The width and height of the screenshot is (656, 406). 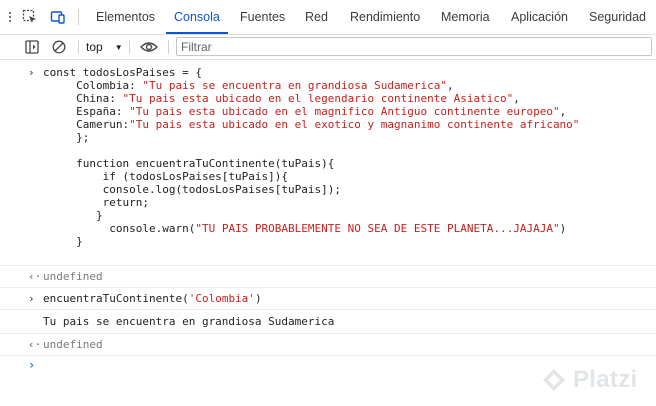 I want to click on tabbar-left-icons, so click(x=36, y=17).